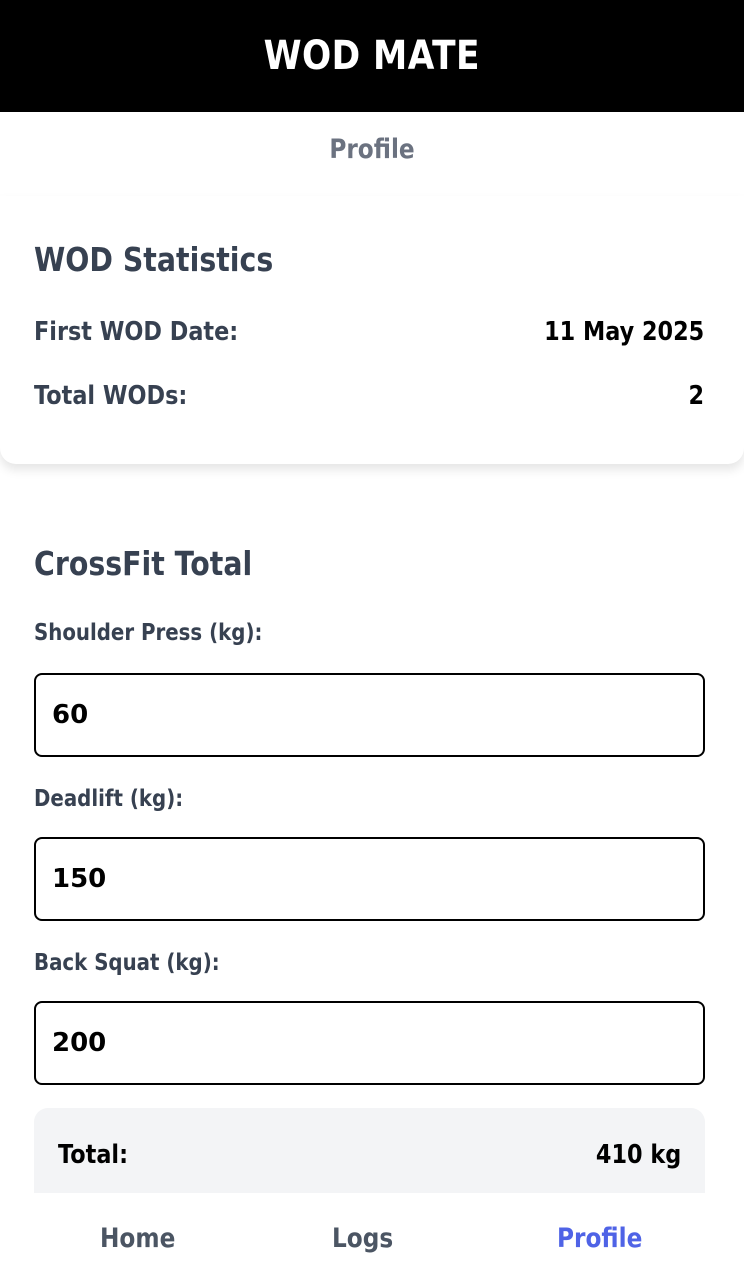 This screenshot has height=1286, width=744. I want to click on total-wods-row: Total WODs: 2, so click(369, 401).